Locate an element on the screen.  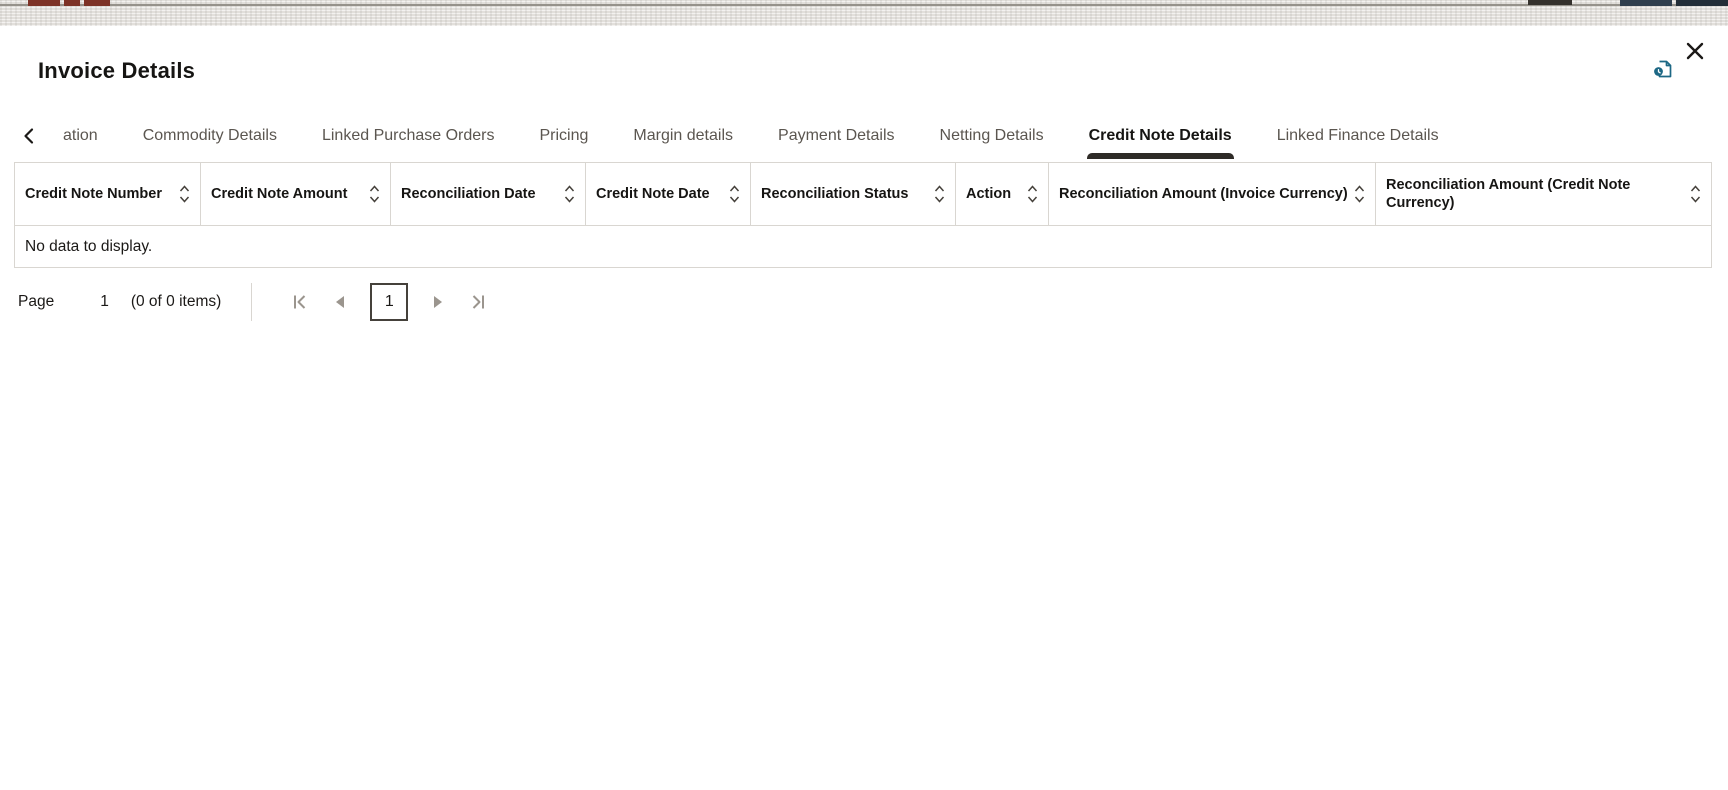
tab-partial-ation: ation is located at coordinates (80, 136).